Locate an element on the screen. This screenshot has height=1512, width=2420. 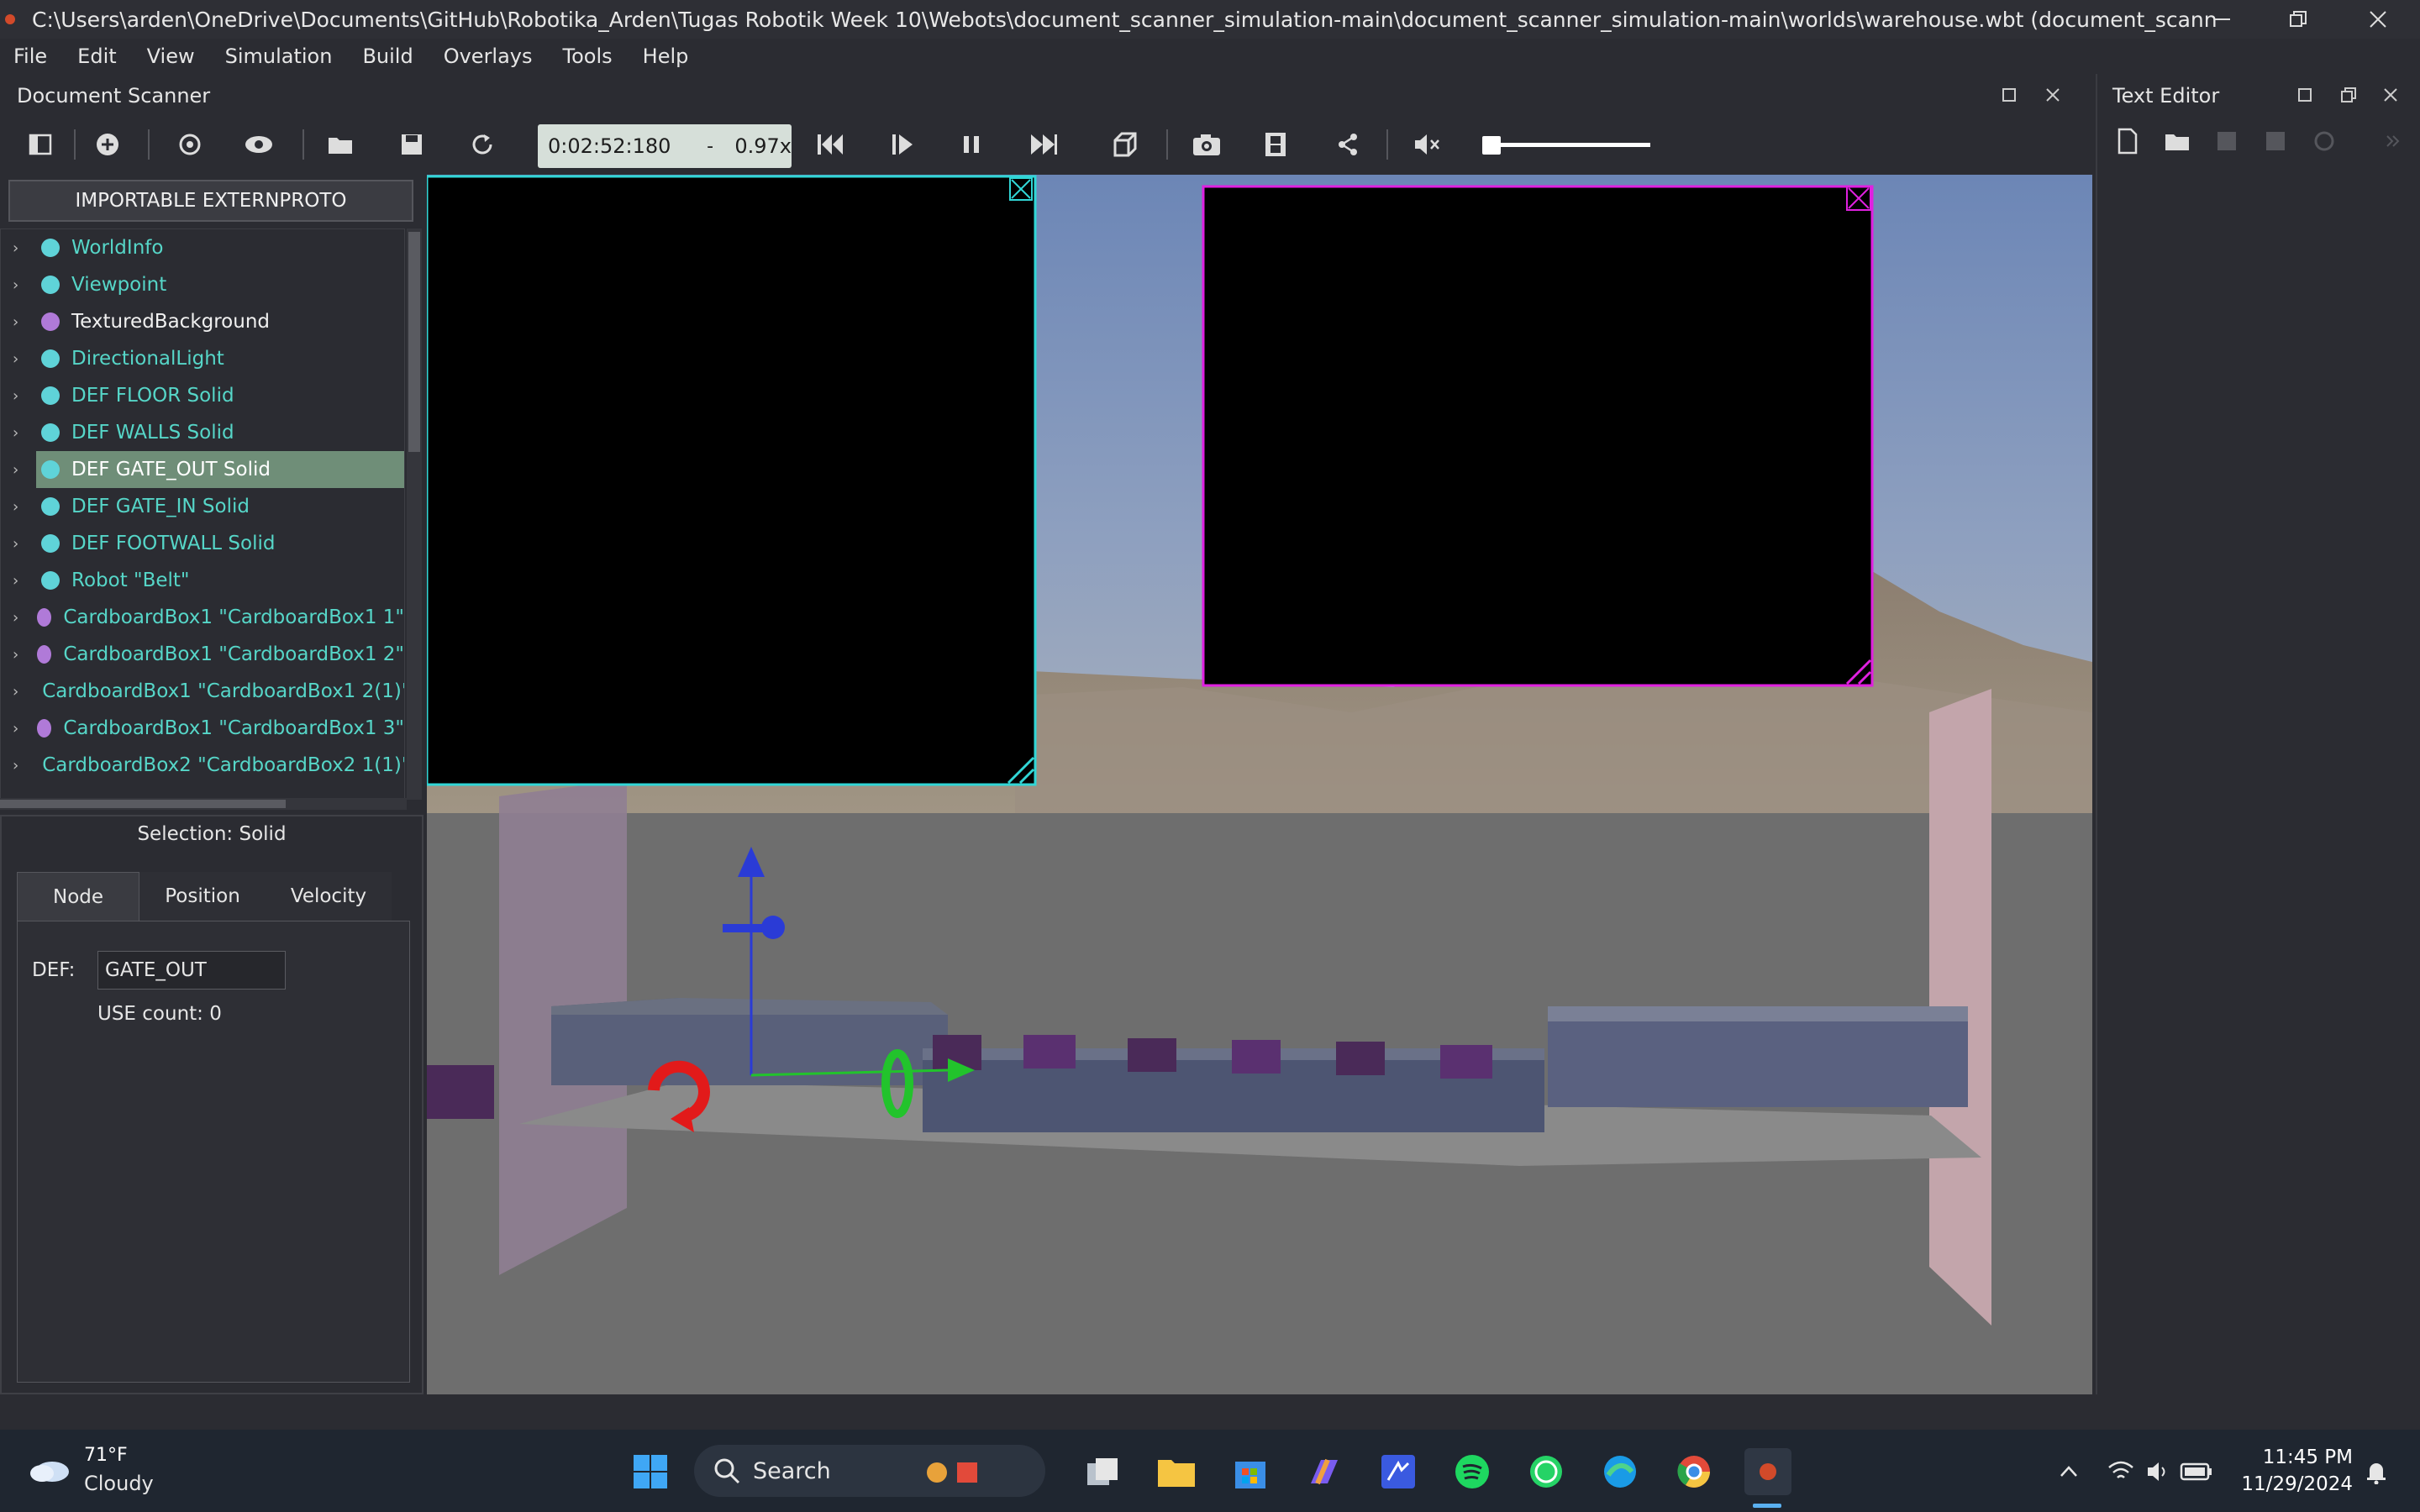
scene-tree-item: › Robot "Belt" is located at coordinates (202, 580).